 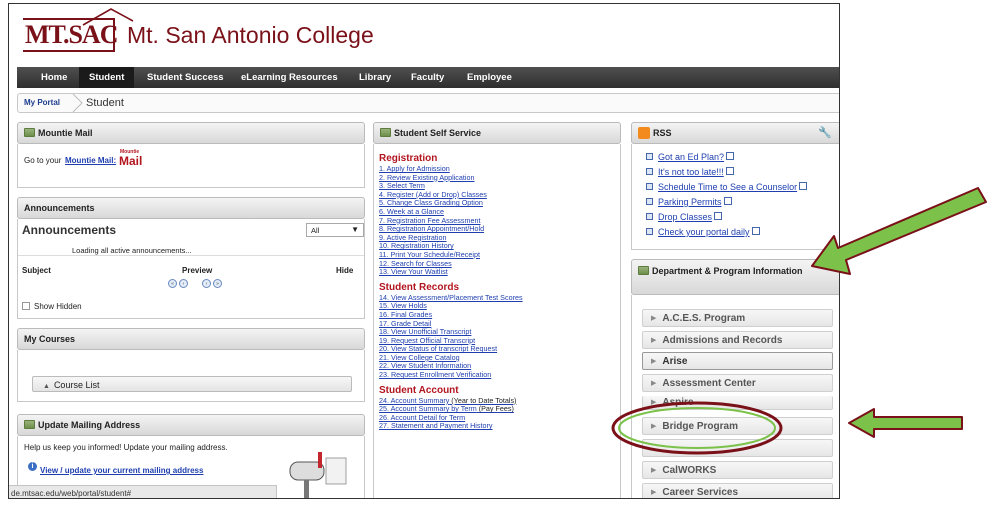 I want to click on dept-item-calworks: ▶ CalWORKS, so click(x=737, y=470).